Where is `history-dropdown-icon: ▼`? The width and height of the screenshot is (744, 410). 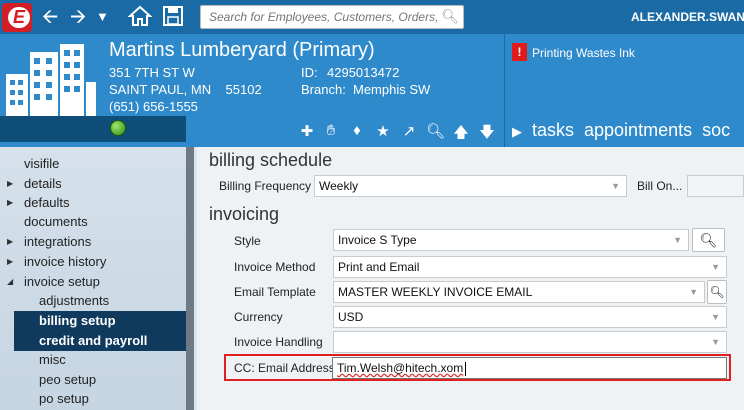 history-dropdown-icon: ▼ is located at coordinates (102, 17).